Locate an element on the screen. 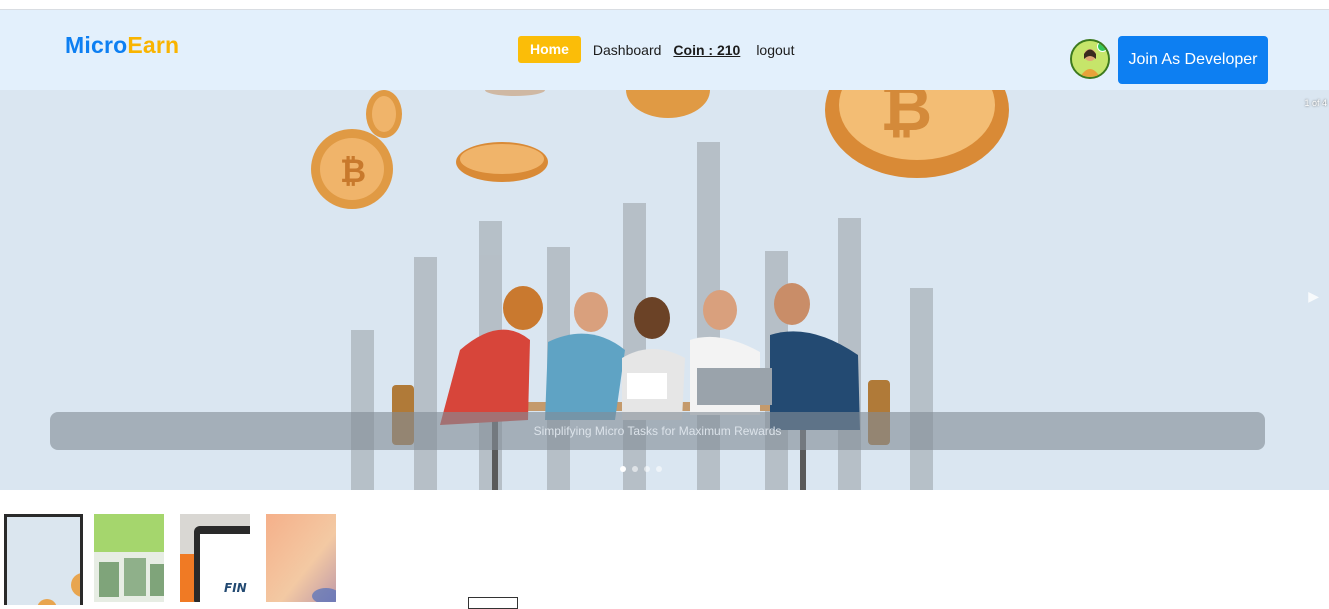 The width and height of the screenshot is (1329, 609). thumbnail-image: FIN is located at coordinates (215, 558).